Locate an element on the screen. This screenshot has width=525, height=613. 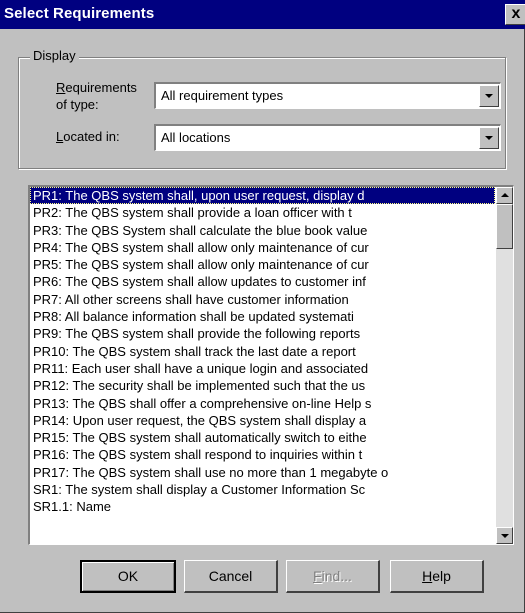
located-in-value: All locations is located at coordinates (196, 137).